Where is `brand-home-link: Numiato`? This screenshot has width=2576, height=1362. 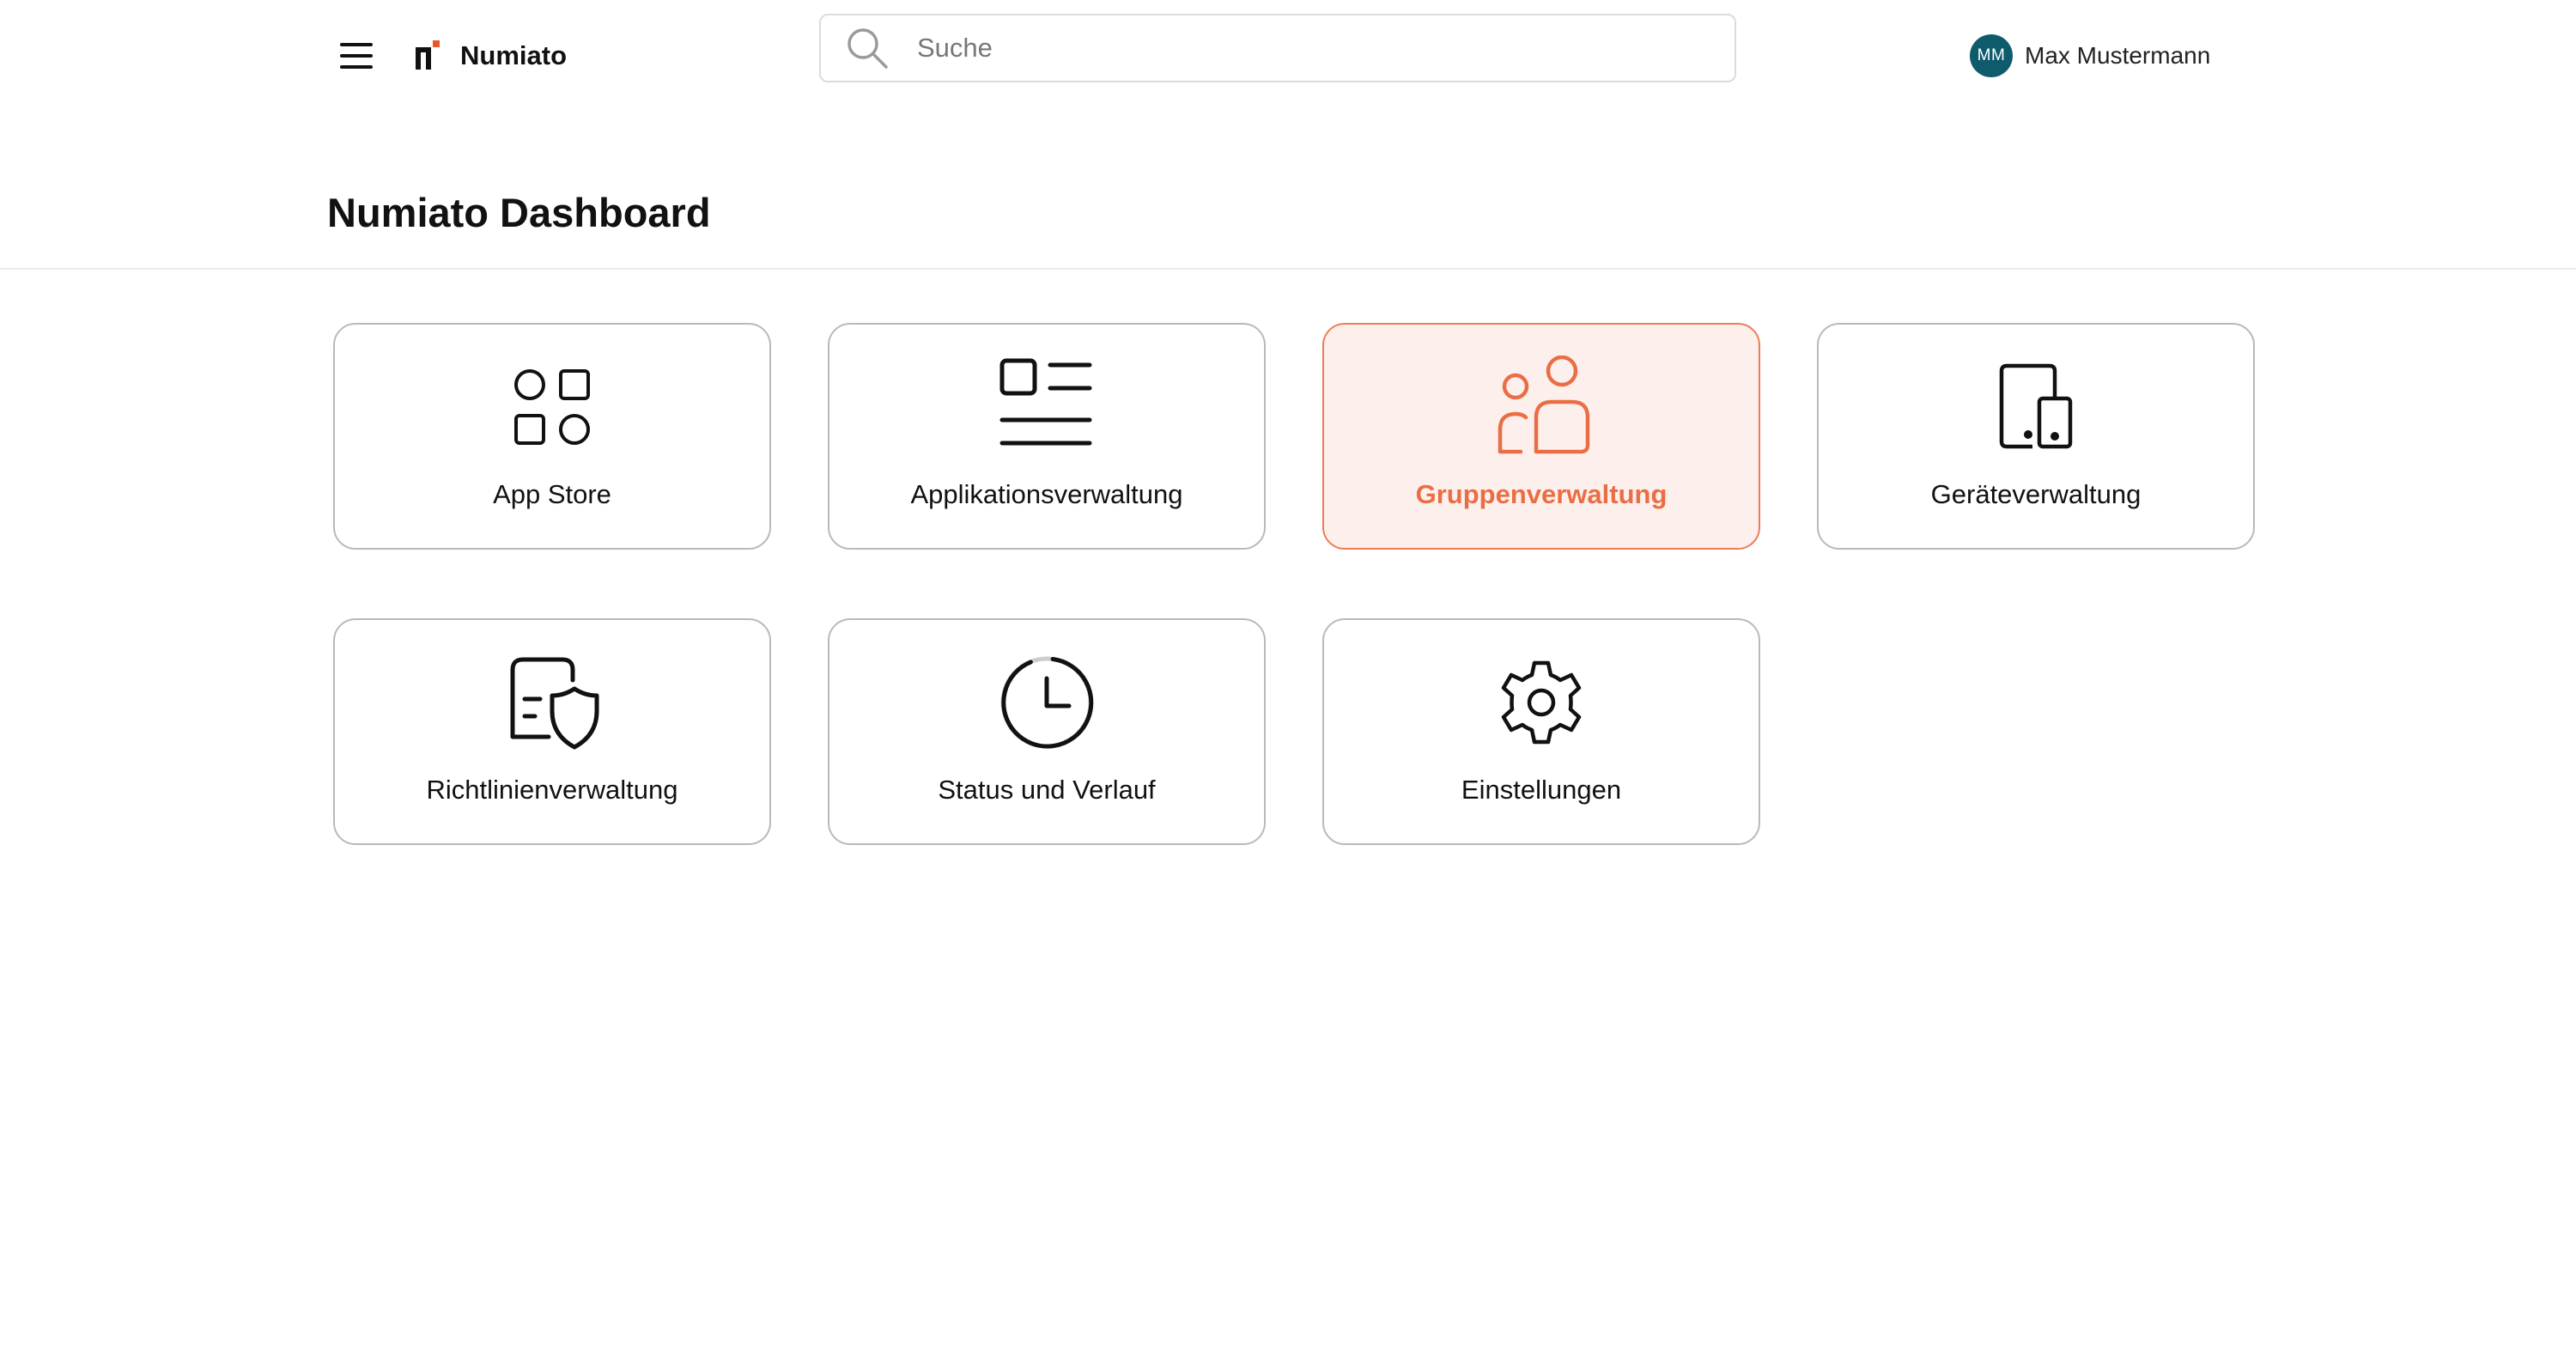
brand-home-link: Numiato is located at coordinates (490, 56).